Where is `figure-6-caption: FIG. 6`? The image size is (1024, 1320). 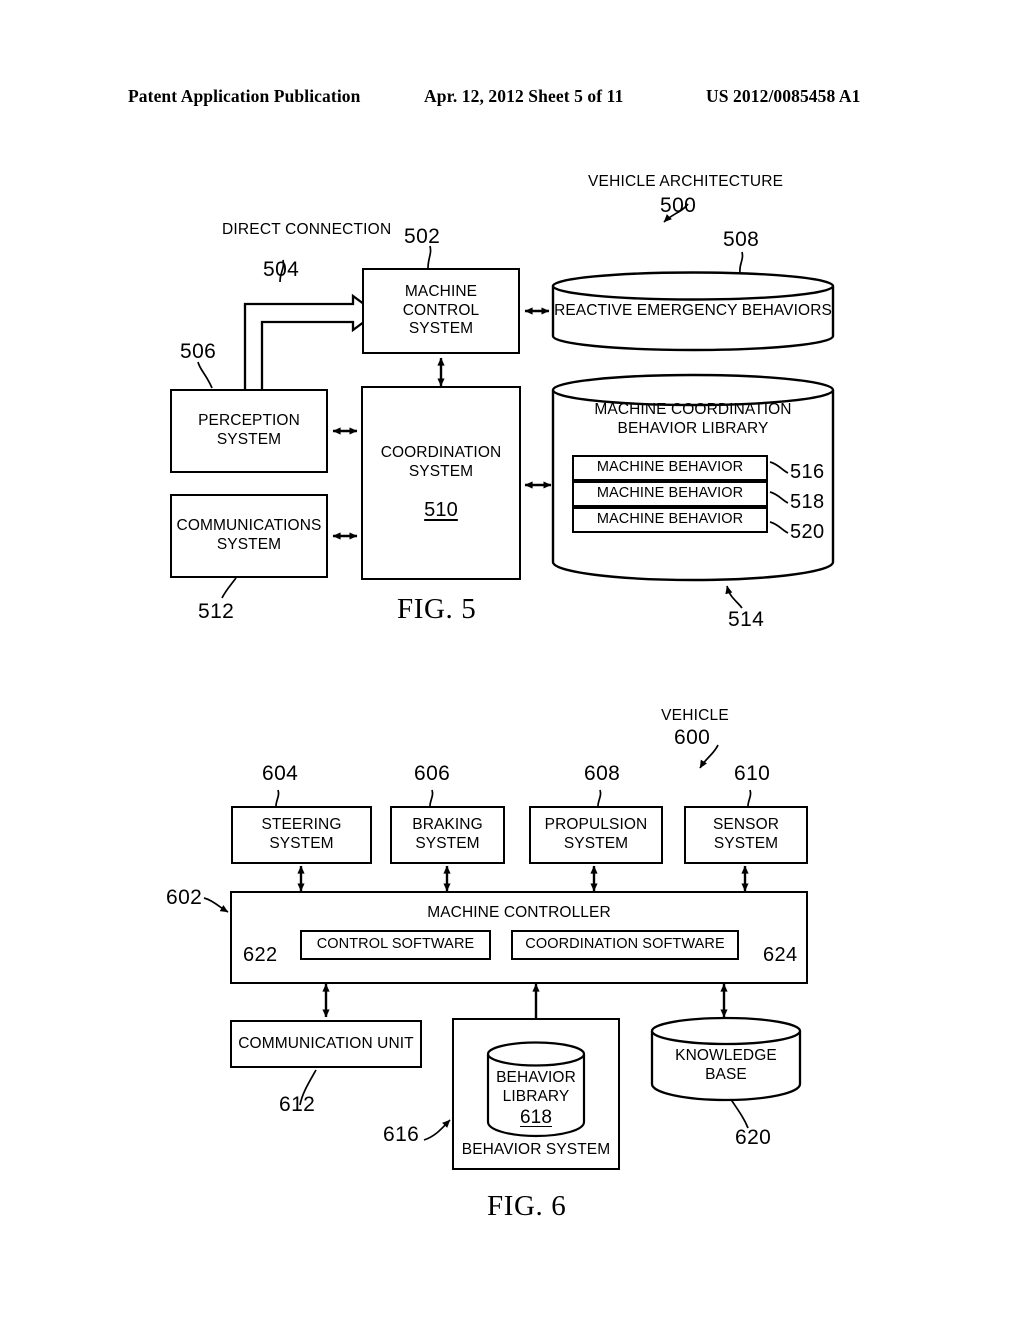 figure-6-caption: FIG. 6 is located at coordinates (527, 1206).